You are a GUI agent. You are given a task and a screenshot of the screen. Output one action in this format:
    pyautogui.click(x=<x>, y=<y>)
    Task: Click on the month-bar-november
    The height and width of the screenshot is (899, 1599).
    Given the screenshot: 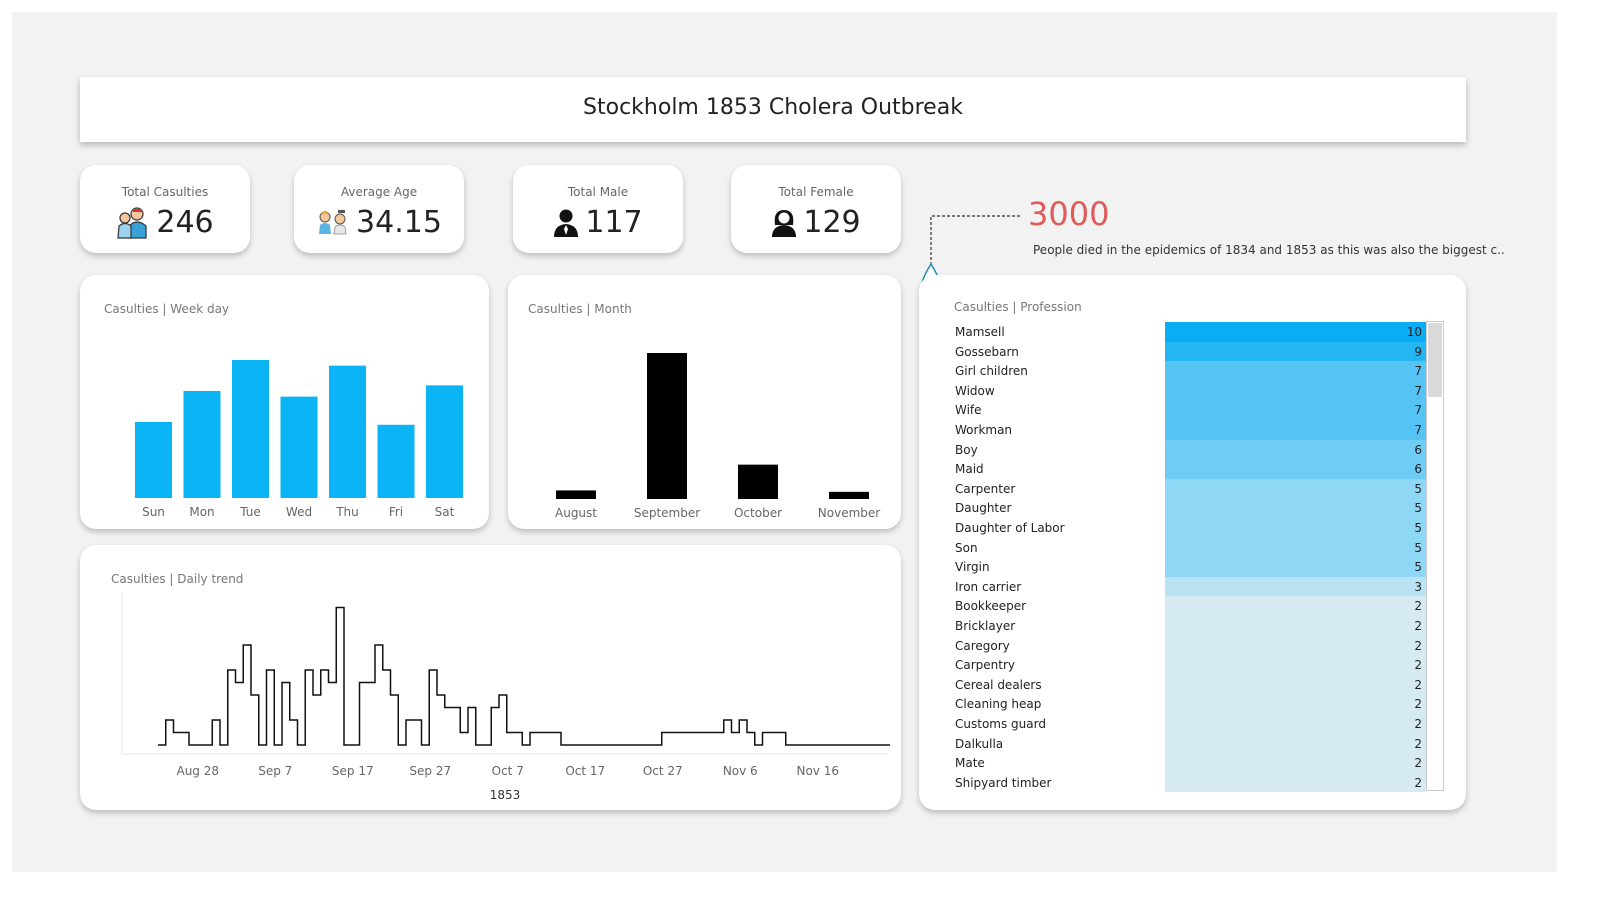 What is the action you would take?
    pyautogui.click(x=849, y=495)
    